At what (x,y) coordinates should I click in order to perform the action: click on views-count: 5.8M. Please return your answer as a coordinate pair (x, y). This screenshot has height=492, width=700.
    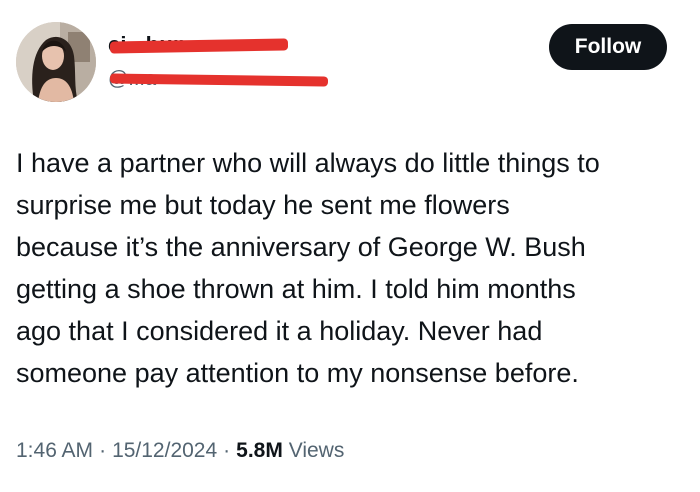
    Looking at the image, I should click on (259, 450).